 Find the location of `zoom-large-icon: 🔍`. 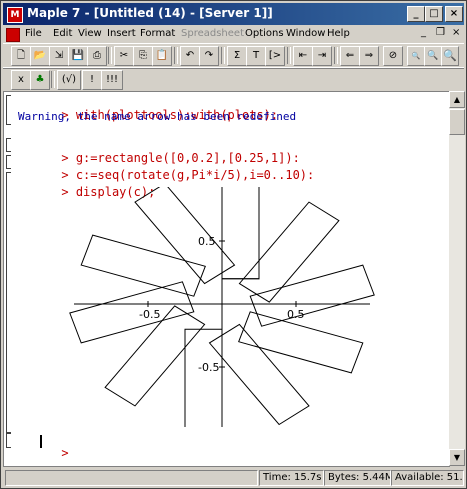

zoom-large-icon: 🔍 is located at coordinates (450, 56).